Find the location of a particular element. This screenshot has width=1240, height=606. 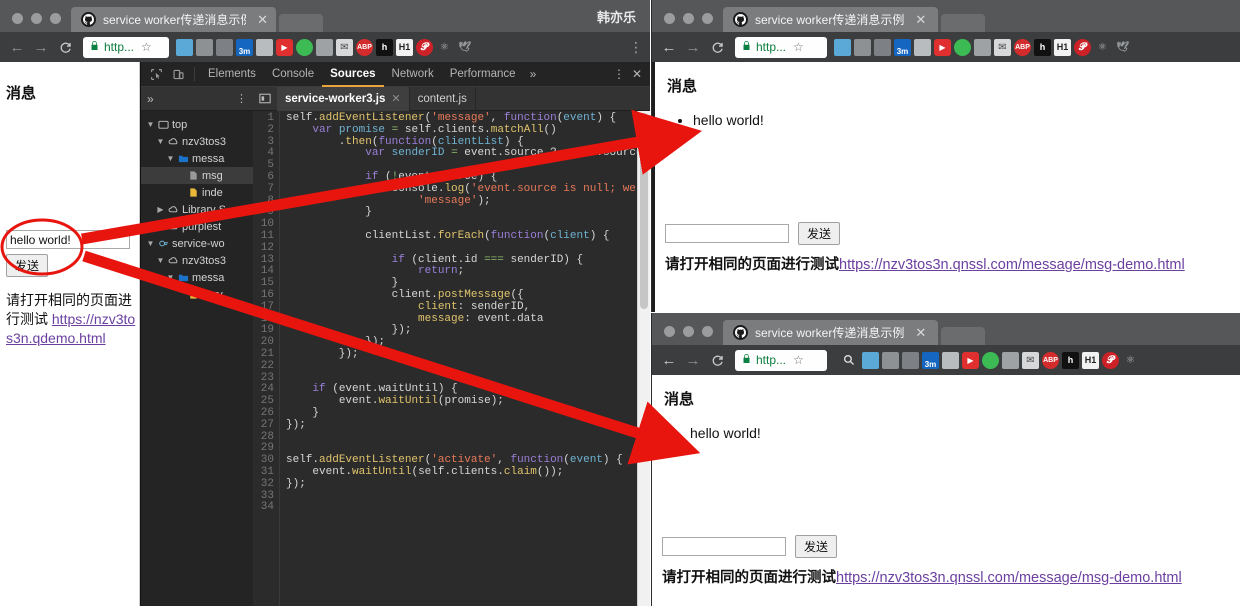

tree-row: inde is located at coordinates (197, 192).